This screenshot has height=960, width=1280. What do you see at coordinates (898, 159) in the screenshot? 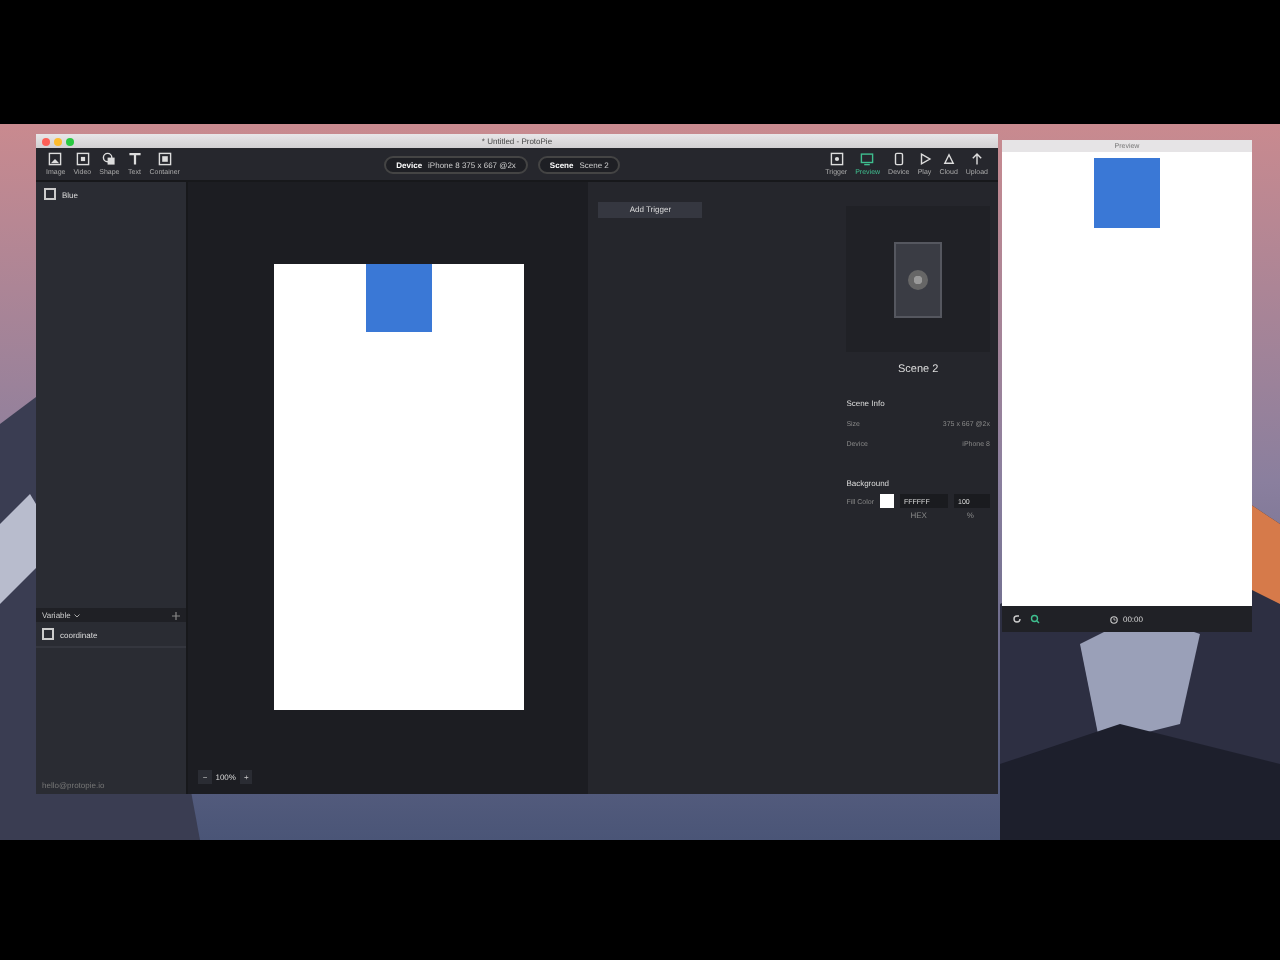
I see `phone-icon` at bounding box center [898, 159].